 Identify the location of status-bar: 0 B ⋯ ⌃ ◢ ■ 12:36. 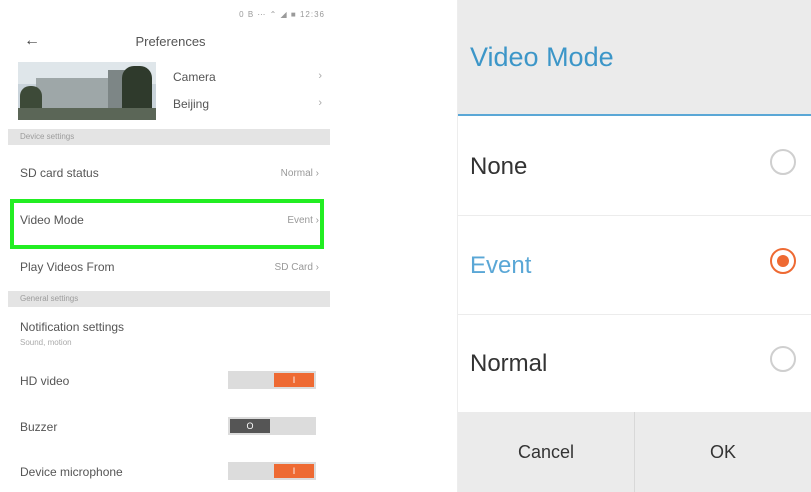
(282, 14).